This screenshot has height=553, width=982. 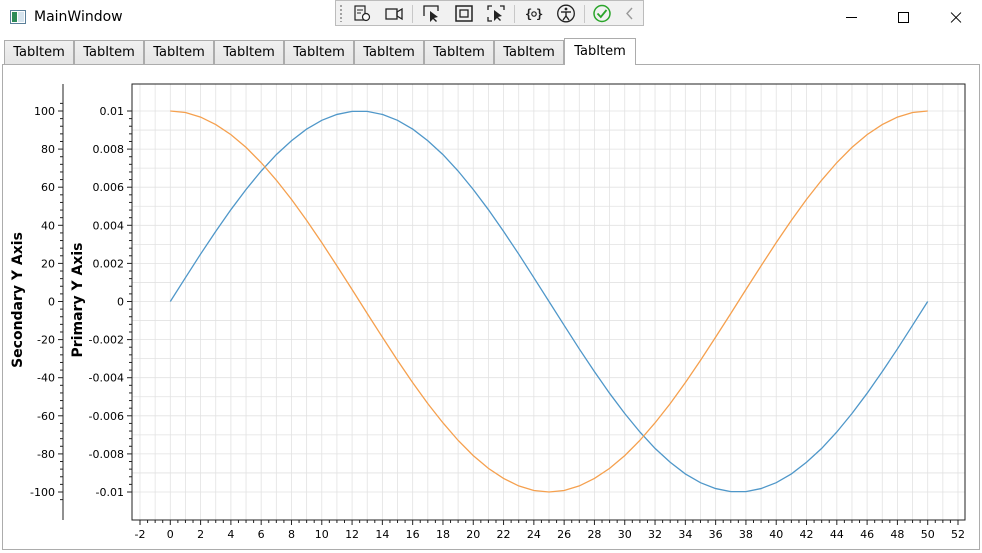 I want to click on x-tick-label: 20, so click(x=473, y=534).